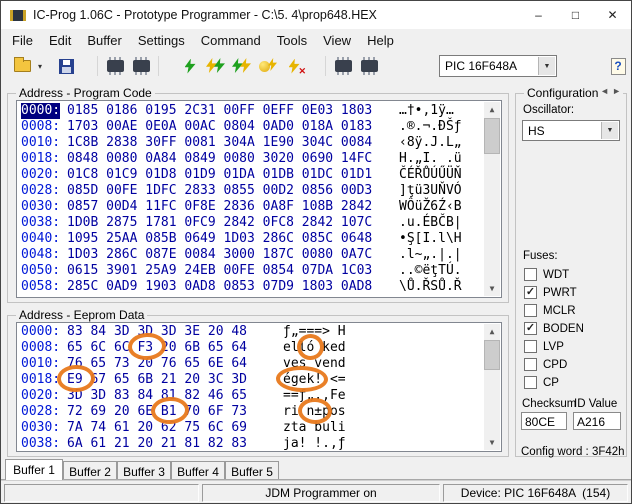  What do you see at coordinates (530, 346) in the screenshot?
I see `fuse-lvp-checkbox` at bounding box center [530, 346].